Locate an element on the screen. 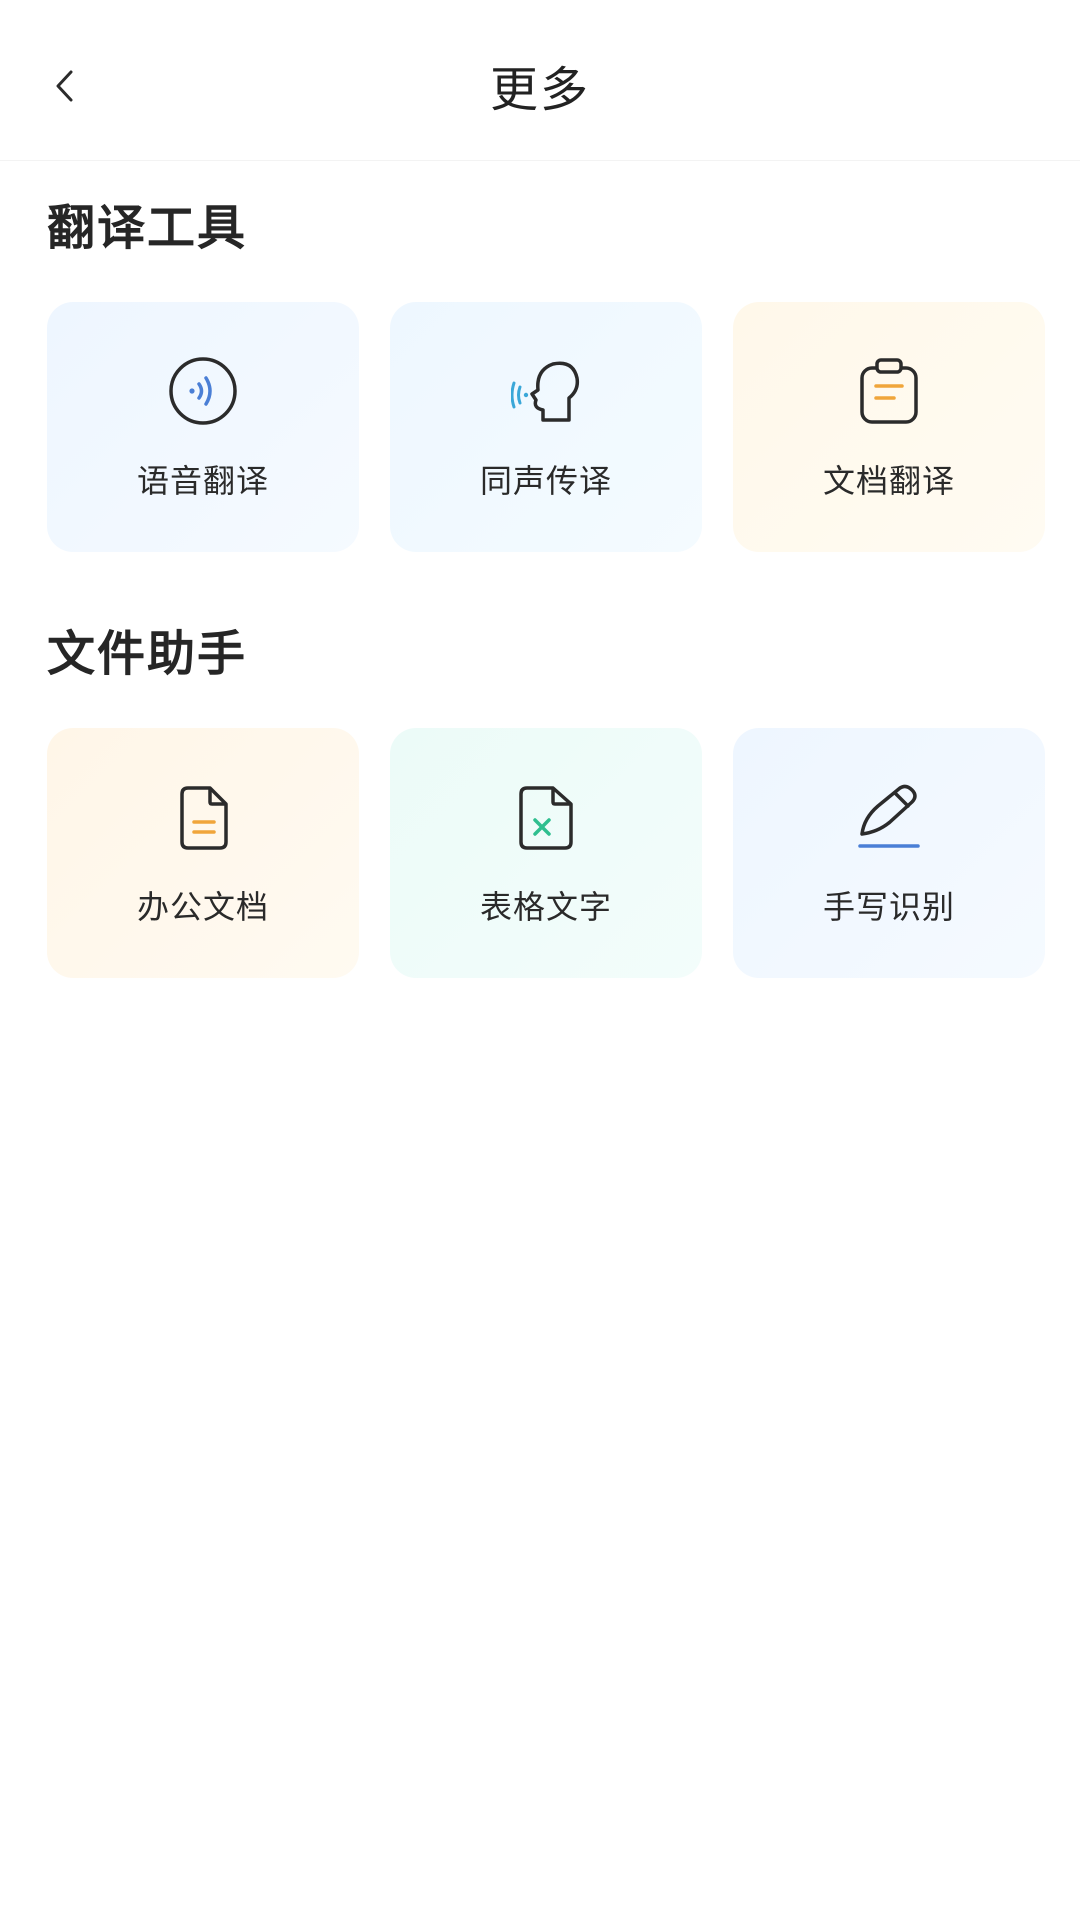 This screenshot has width=1080, height=1920. voice-translation-label: 语音翻译 is located at coordinates (202, 481).